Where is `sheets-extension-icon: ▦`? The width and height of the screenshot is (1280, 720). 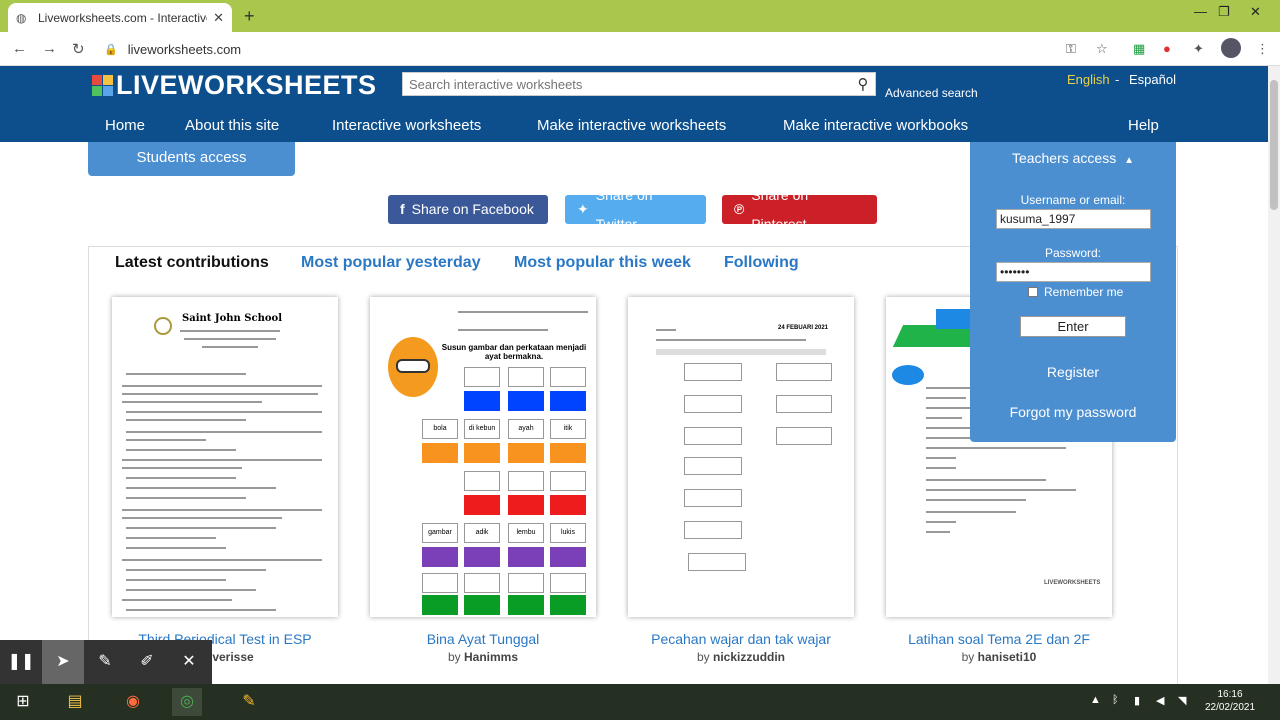
sheets-extension-icon: ▦ is located at coordinates (1139, 49).